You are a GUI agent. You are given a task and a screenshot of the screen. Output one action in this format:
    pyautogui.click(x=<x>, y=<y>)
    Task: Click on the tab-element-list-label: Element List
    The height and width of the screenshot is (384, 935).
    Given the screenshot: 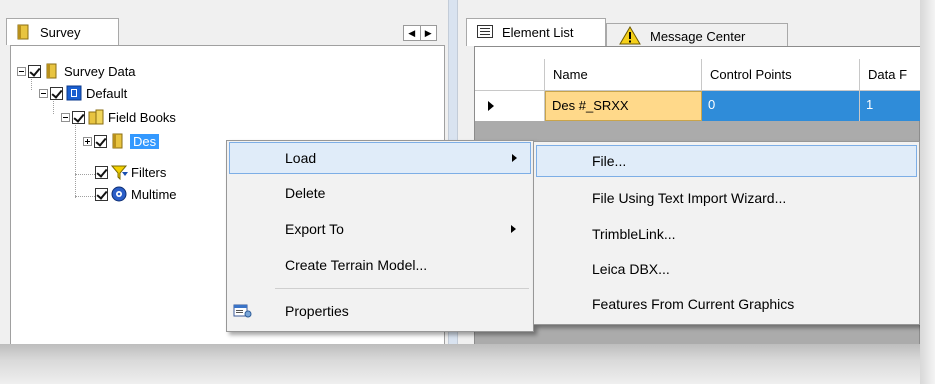 What is the action you would take?
    pyautogui.click(x=538, y=32)
    